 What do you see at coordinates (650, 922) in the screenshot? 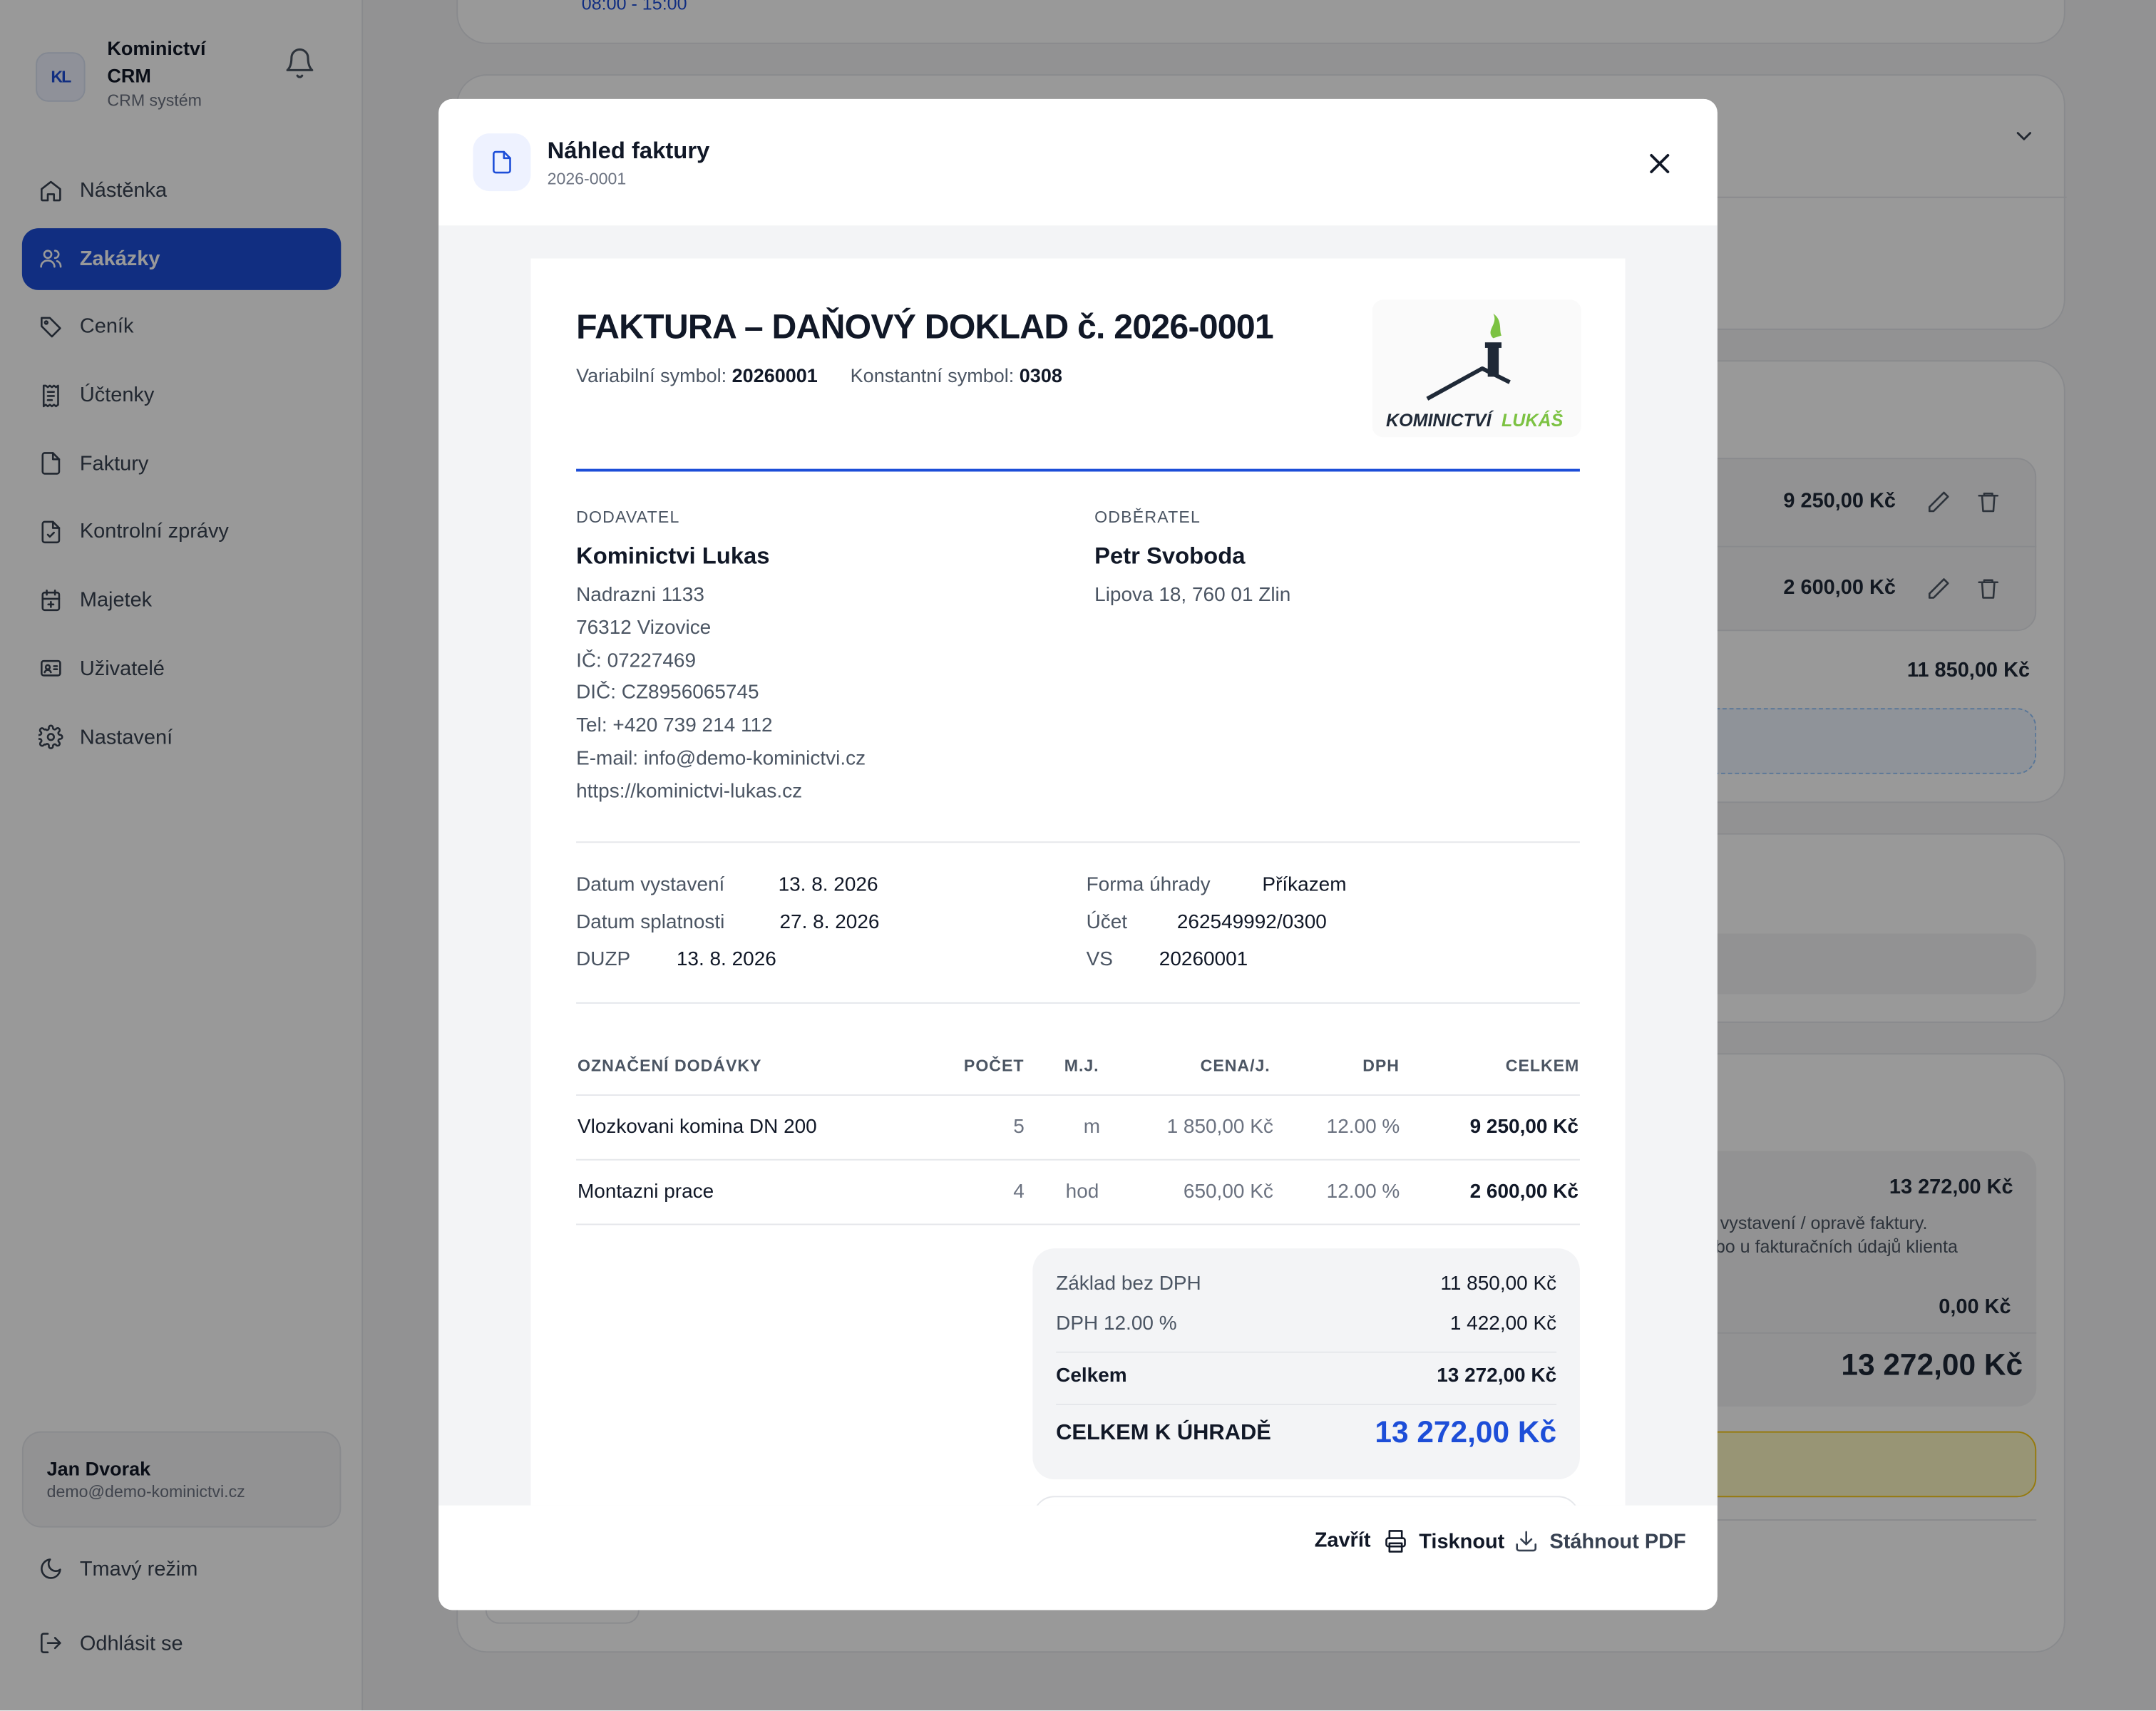
I see `due-label: Datum splatnosti` at bounding box center [650, 922].